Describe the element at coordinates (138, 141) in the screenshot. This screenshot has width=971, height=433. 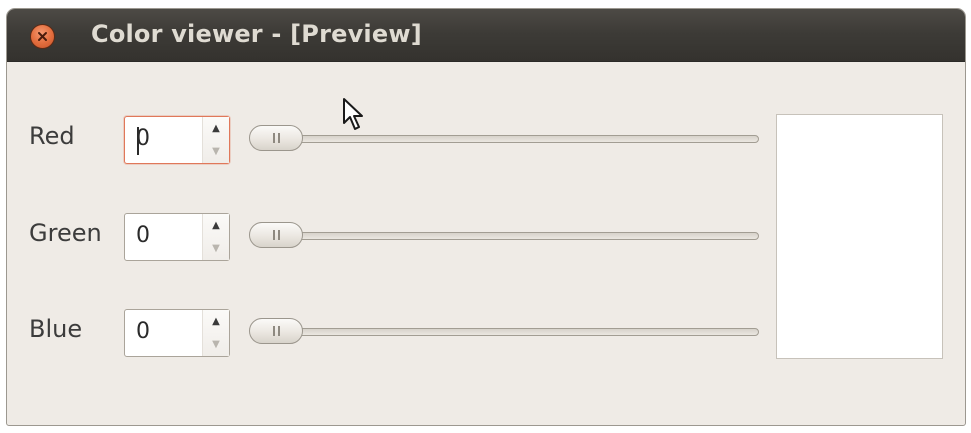
I see `text-caret` at that location.